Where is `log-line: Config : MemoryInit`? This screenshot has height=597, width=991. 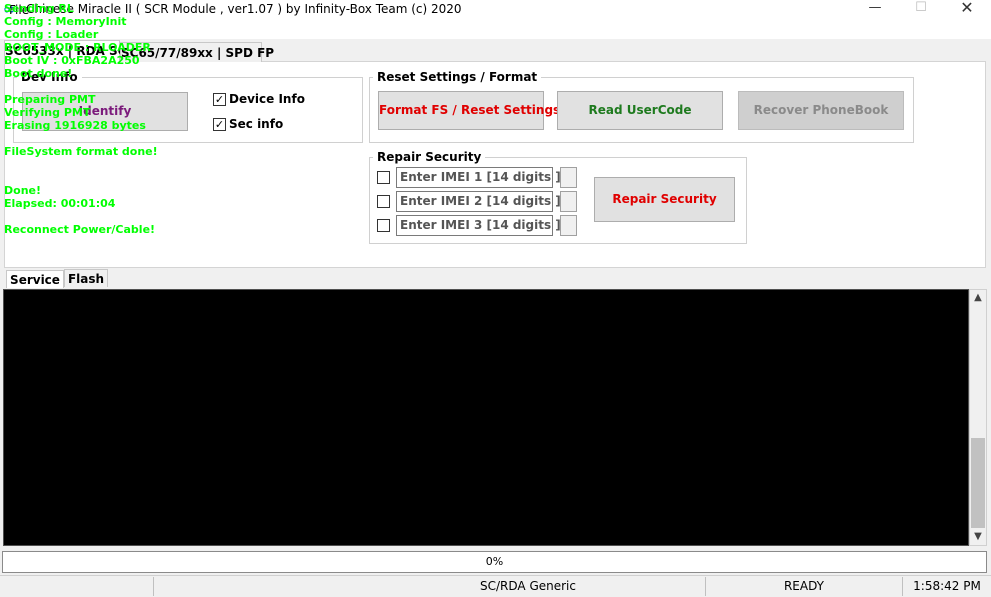 log-line: Config : MemoryInit is located at coordinates (65, 21).